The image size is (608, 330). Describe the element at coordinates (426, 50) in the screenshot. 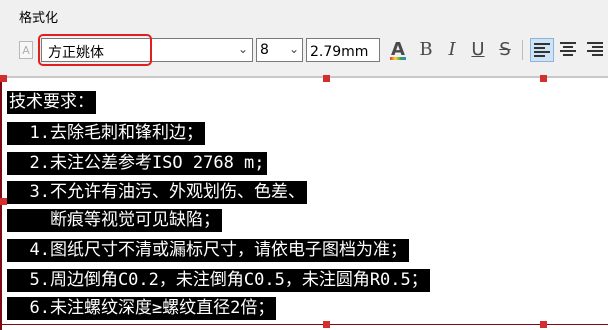

I see `bold-button: B` at that location.